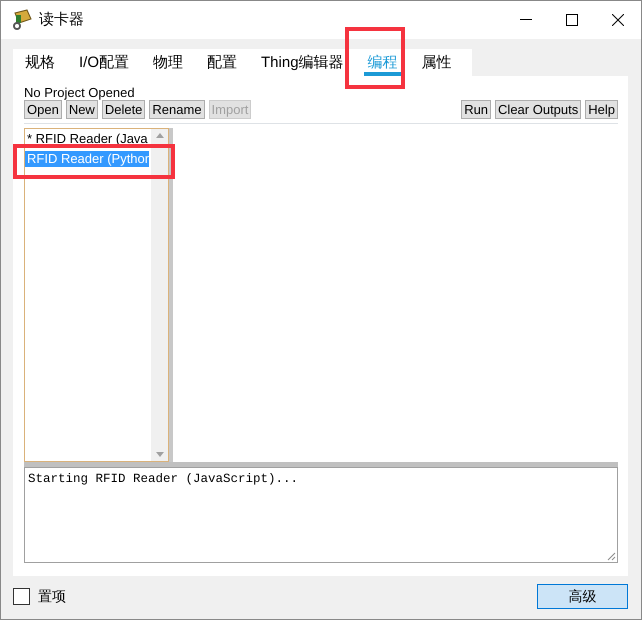 The height and width of the screenshot is (620, 642). Describe the element at coordinates (160, 135) in the screenshot. I see `scroll-up-icon` at that location.